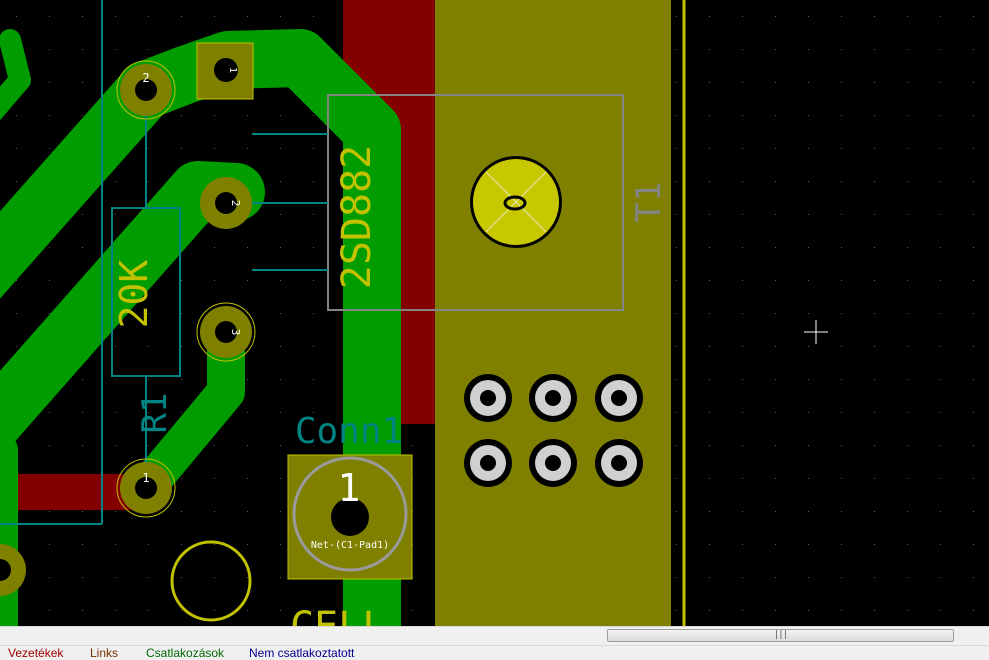 This screenshot has height=660, width=989. I want to click on horizontal-scrollbar: |||, so click(494, 635).